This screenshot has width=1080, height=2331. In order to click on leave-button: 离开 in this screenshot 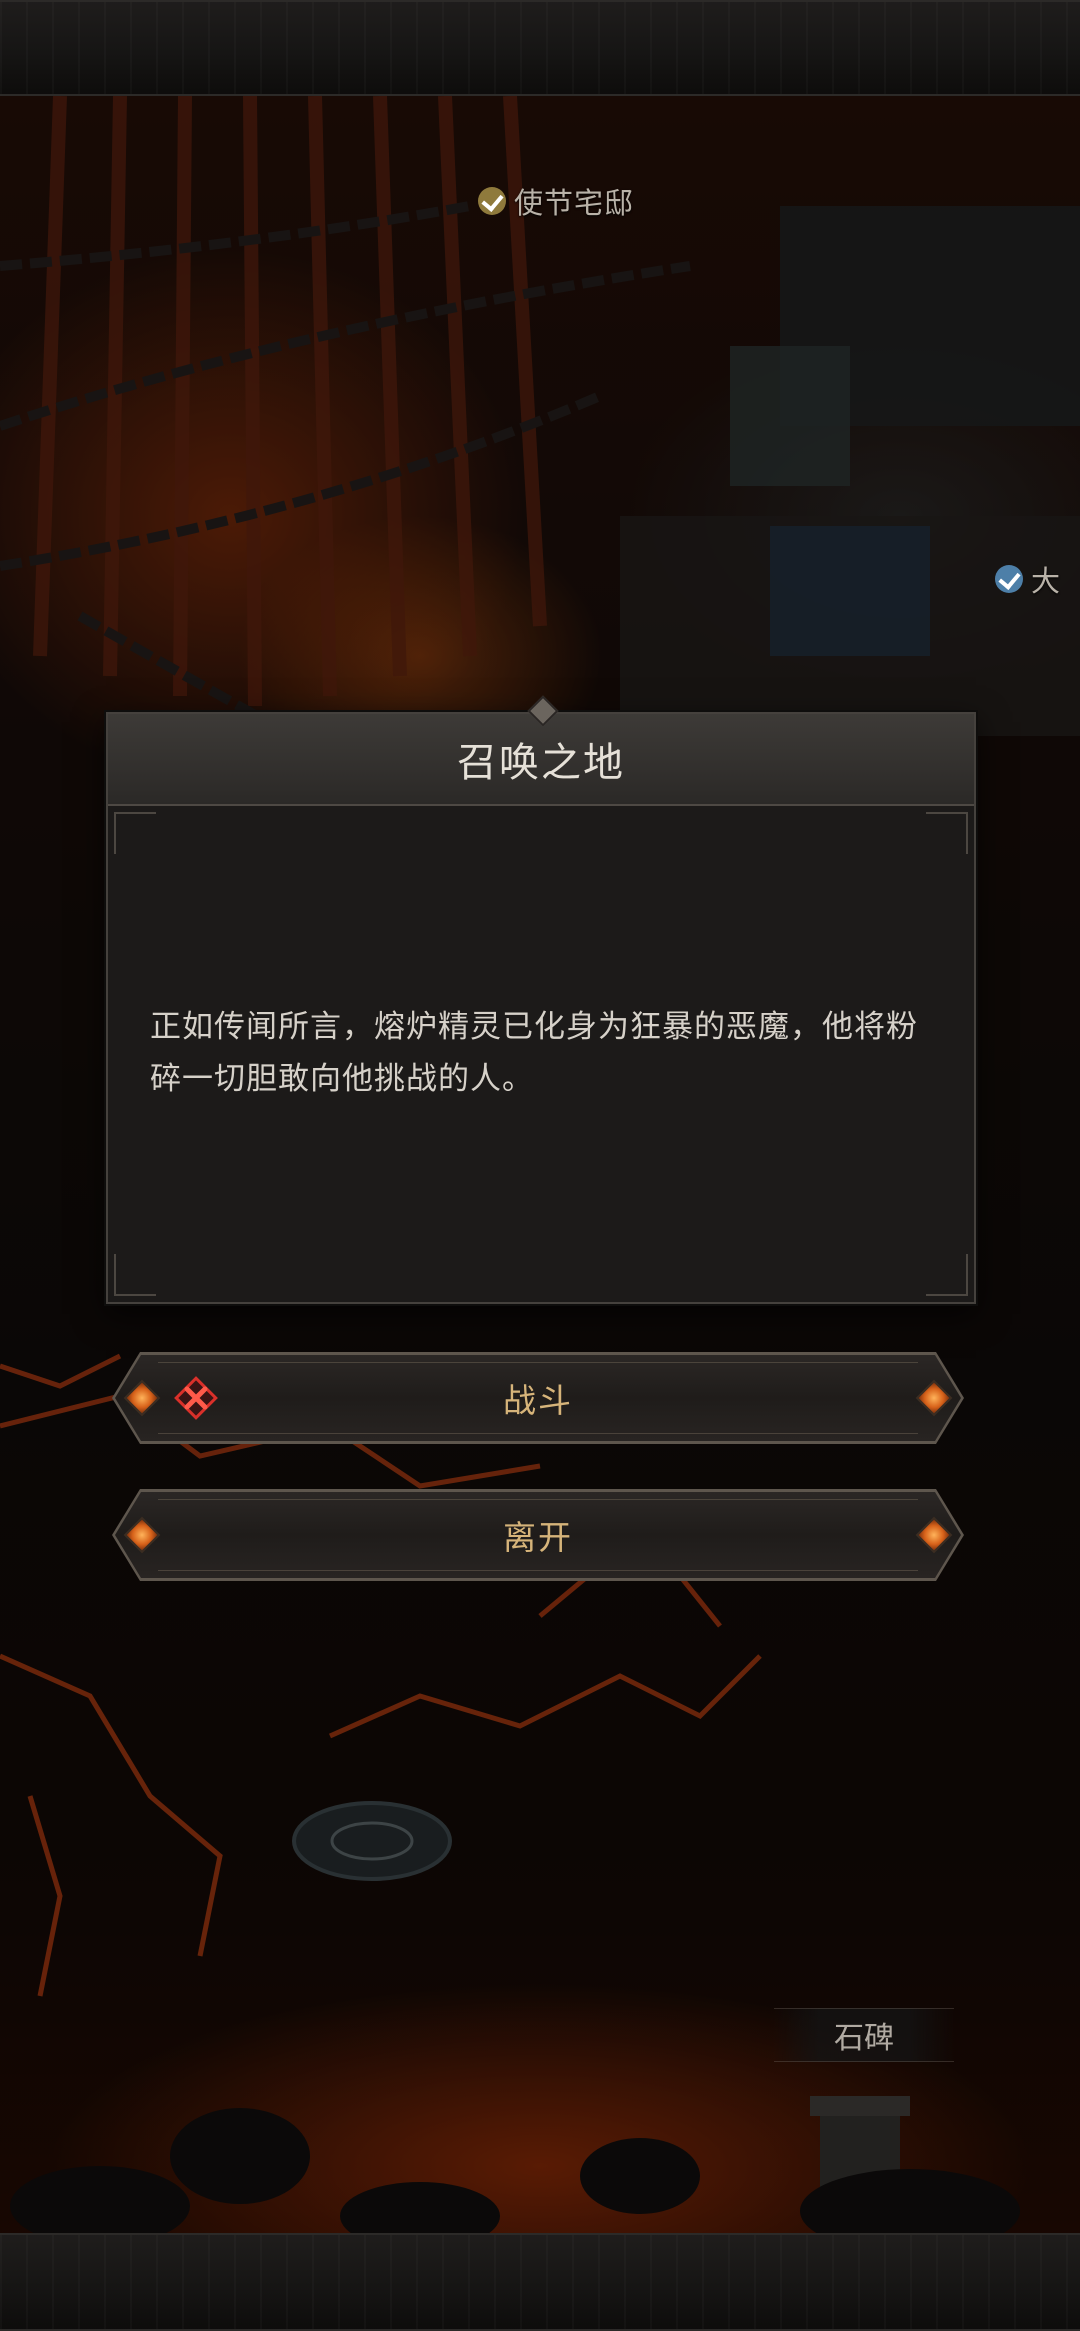, I will do `click(538, 1535)`.